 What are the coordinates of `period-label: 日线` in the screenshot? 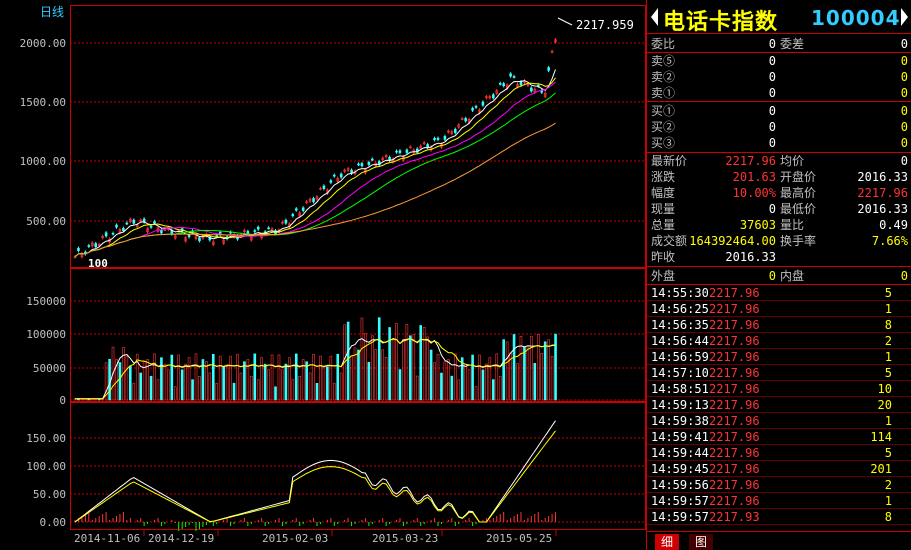 It's located at (52, 12).